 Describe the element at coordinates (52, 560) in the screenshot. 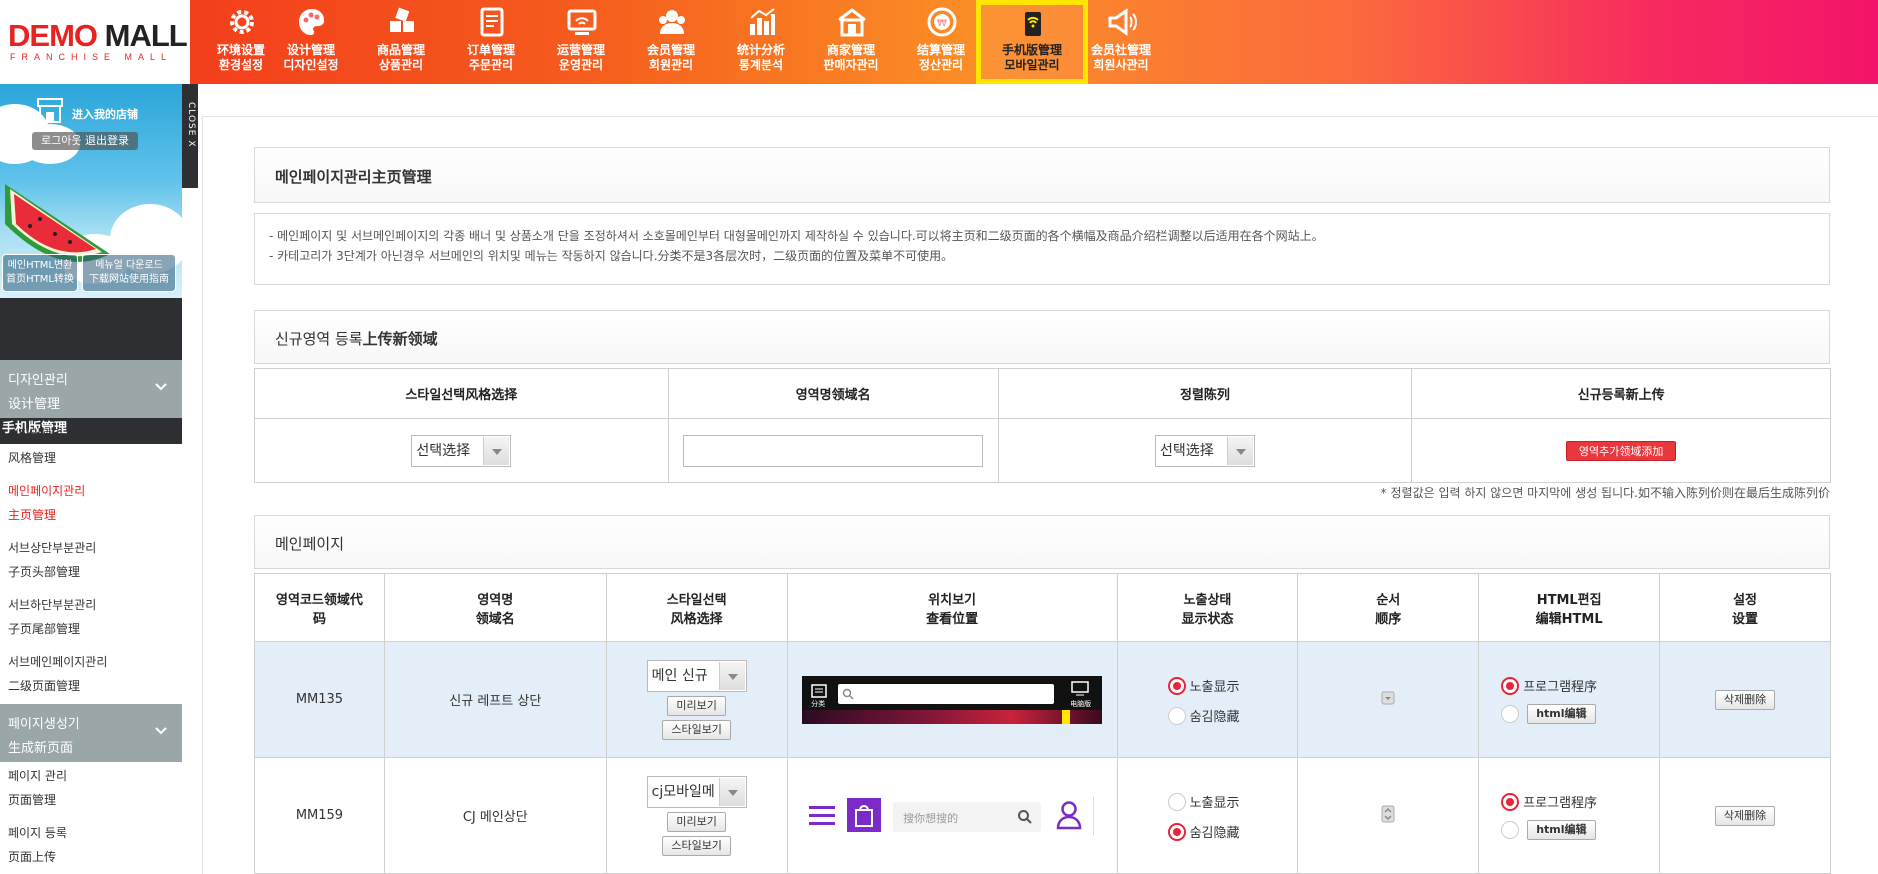

I see `sidebar-item-sub-header: 서브상단부분관리 子页头部管理` at that location.